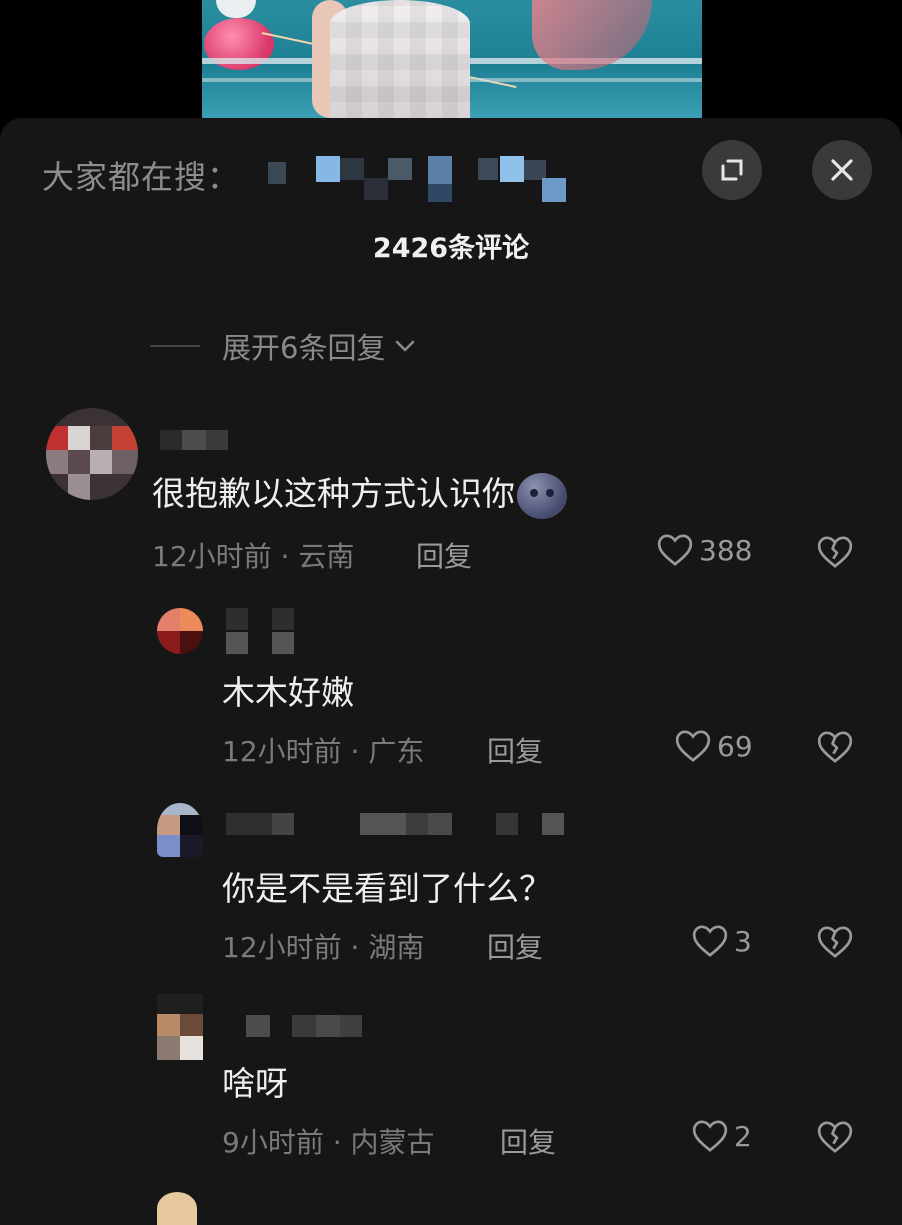 The width and height of the screenshot is (902, 1225). Describe the element at coordinates (304, 348) in the screenshot. I see `expand-replies-label: 展开6条回复` at that location.